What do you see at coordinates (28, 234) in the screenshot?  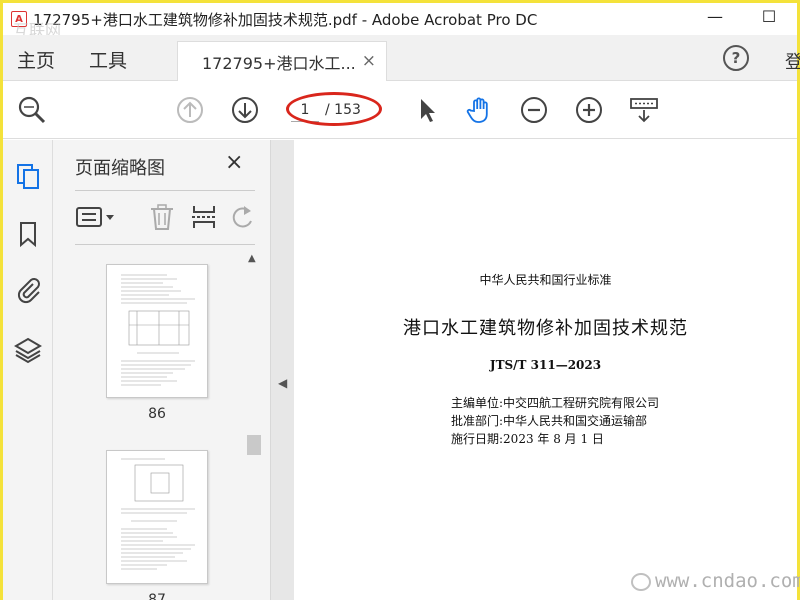 I see `bookmark-icon` at bounding box center [28, 234].